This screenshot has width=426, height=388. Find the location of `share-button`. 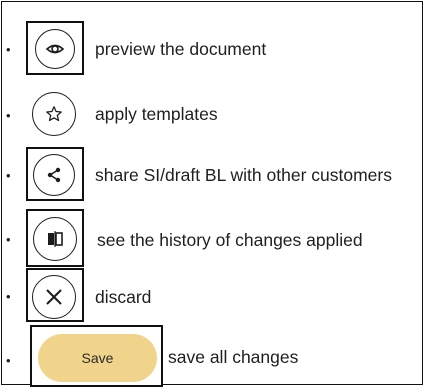

share-button is located at coordinates (54, 175).